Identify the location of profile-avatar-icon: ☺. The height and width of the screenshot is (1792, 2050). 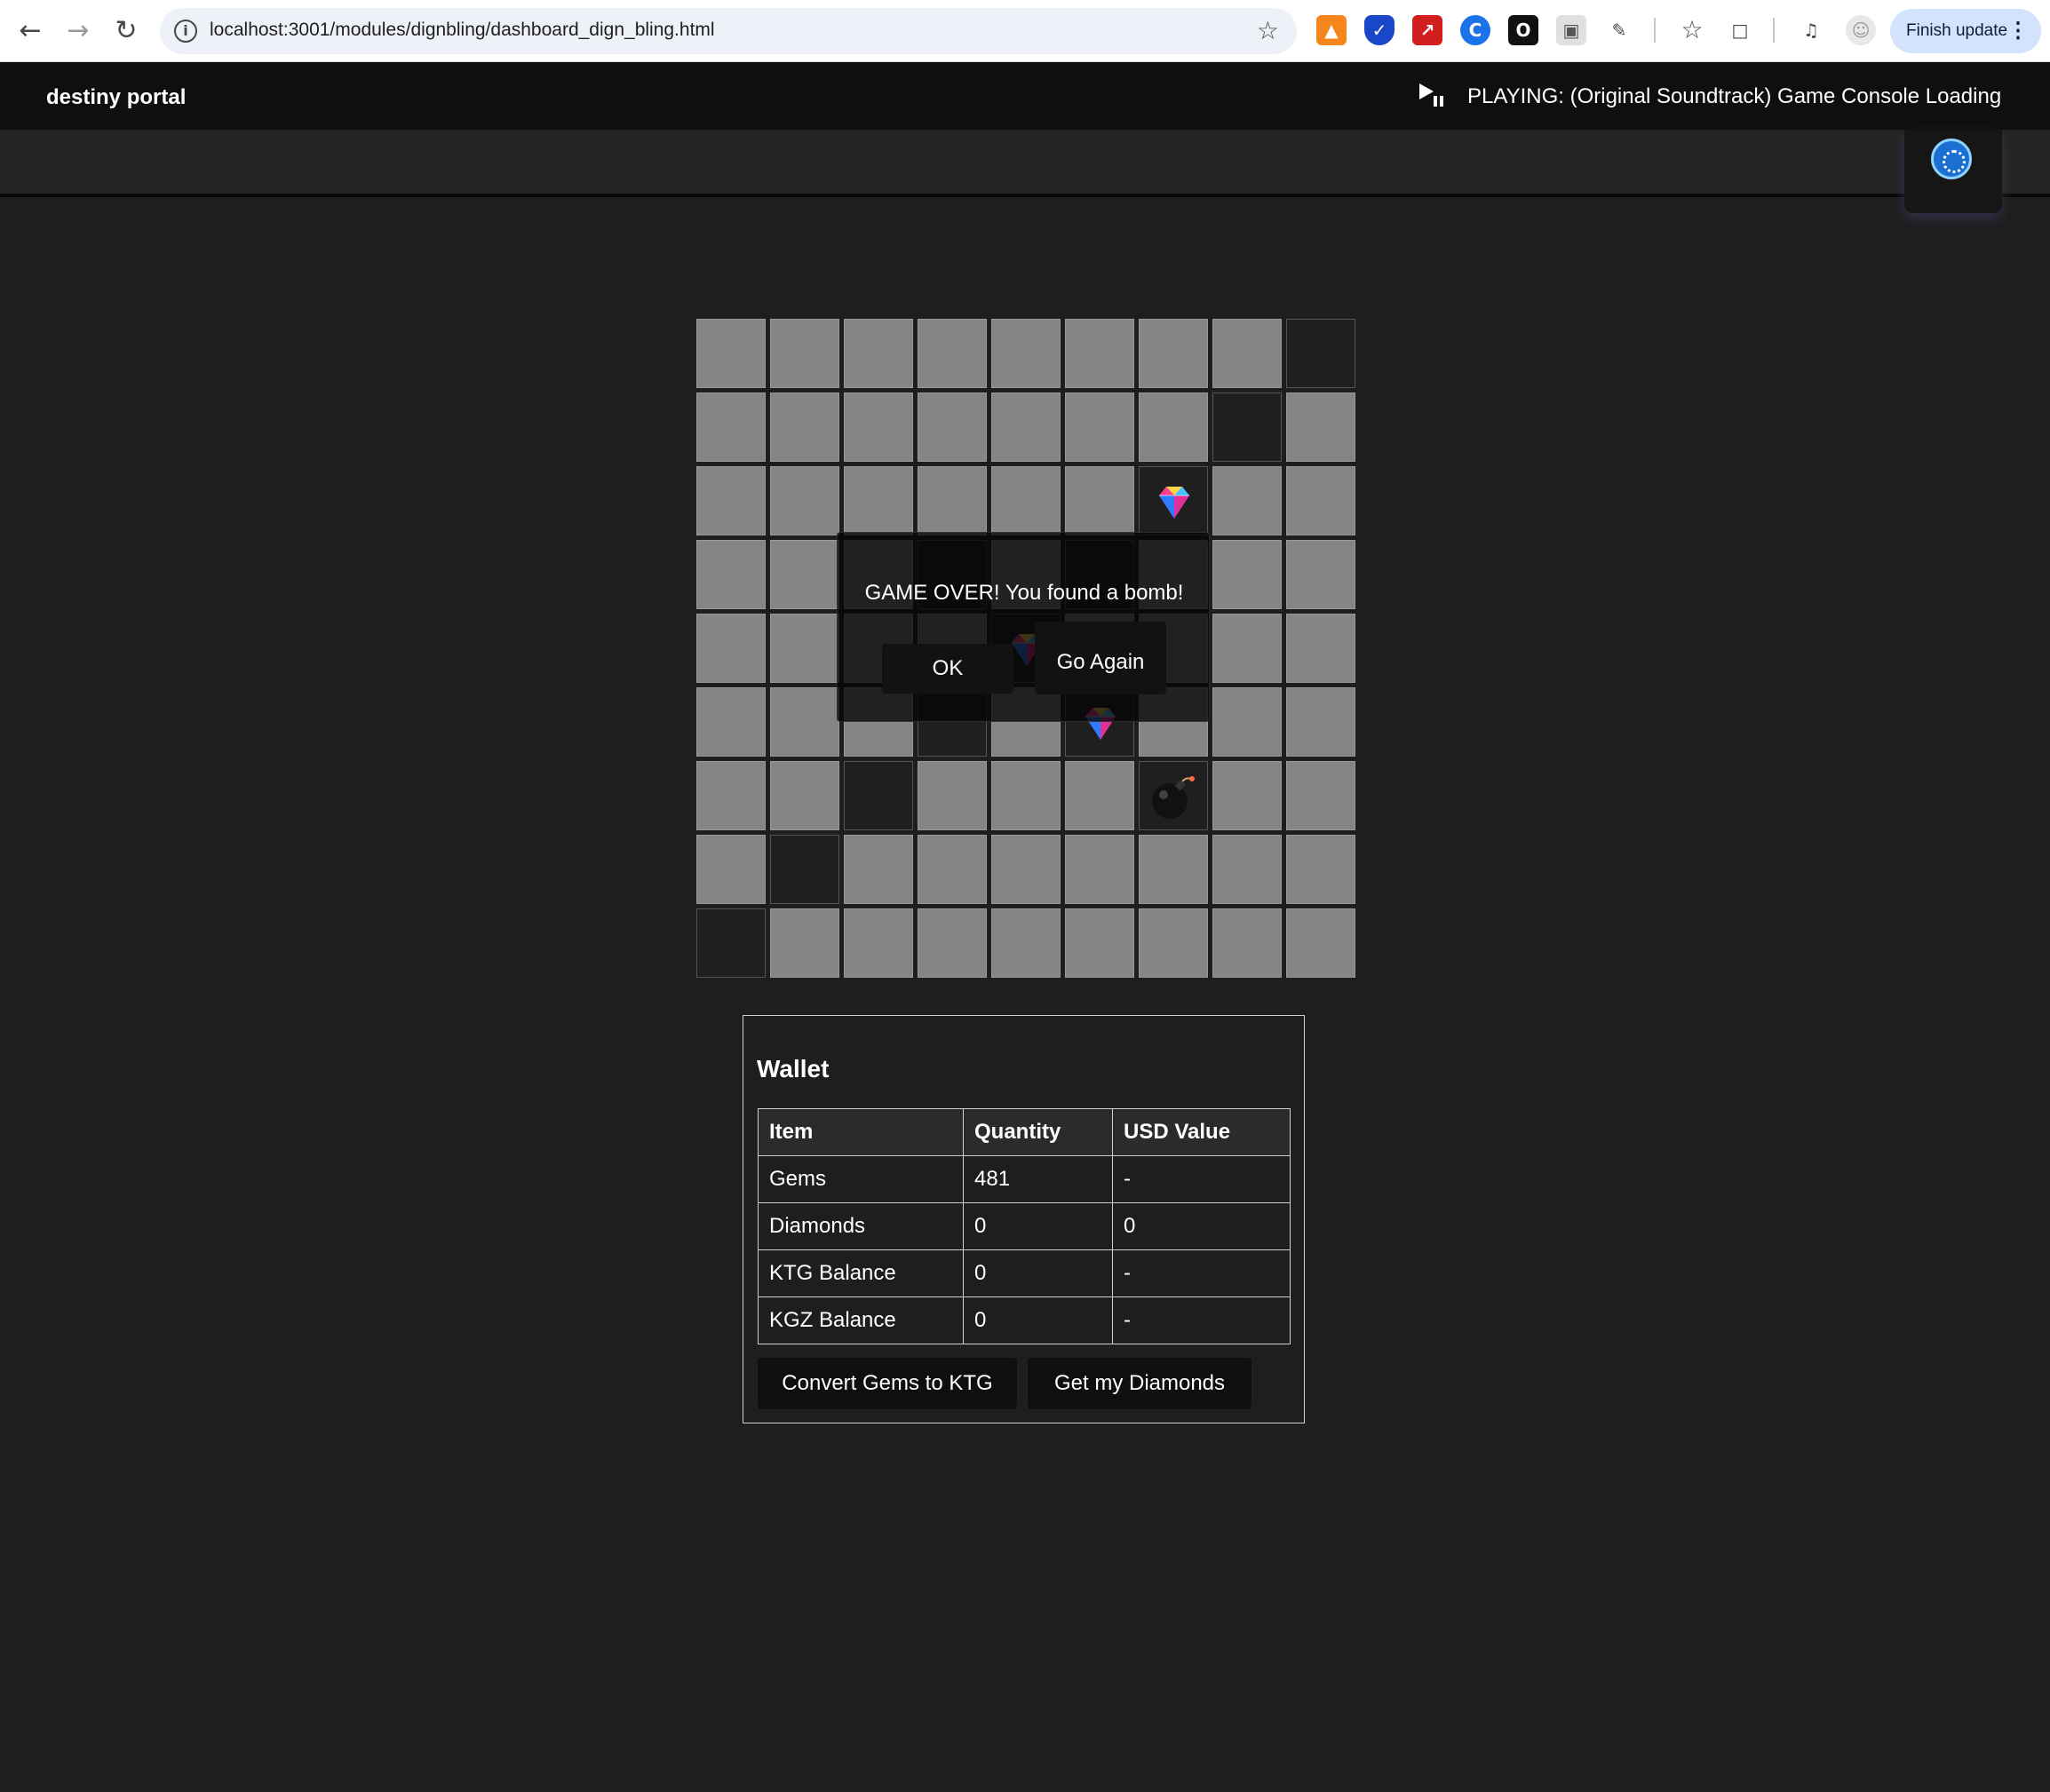
(1861, 30).